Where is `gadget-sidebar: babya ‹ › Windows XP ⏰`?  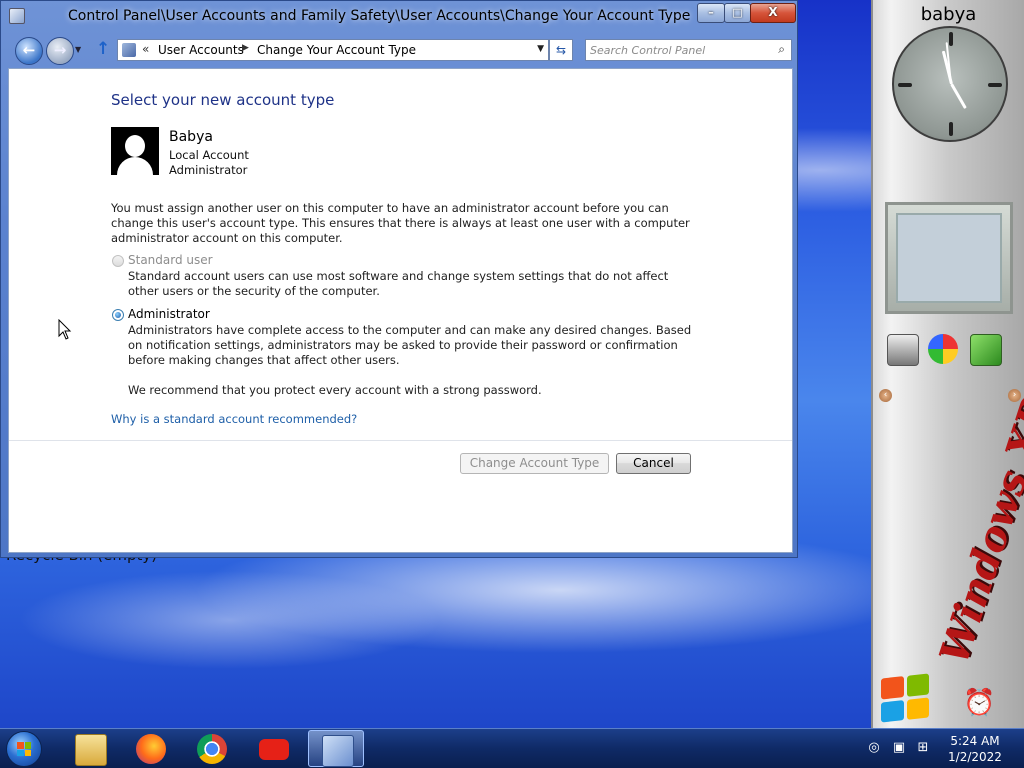 gadget-sidebar: babya ‹ › Windows XP ⏰ is located at coordinates (947, 364).